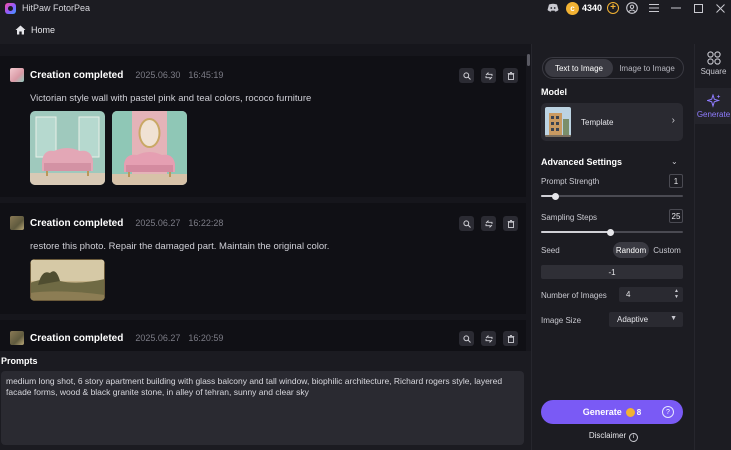  What do you see at coordinates (631, 250) in the screenshot?
I see `seed-random-option: Random` at bounding box center [631, 250].